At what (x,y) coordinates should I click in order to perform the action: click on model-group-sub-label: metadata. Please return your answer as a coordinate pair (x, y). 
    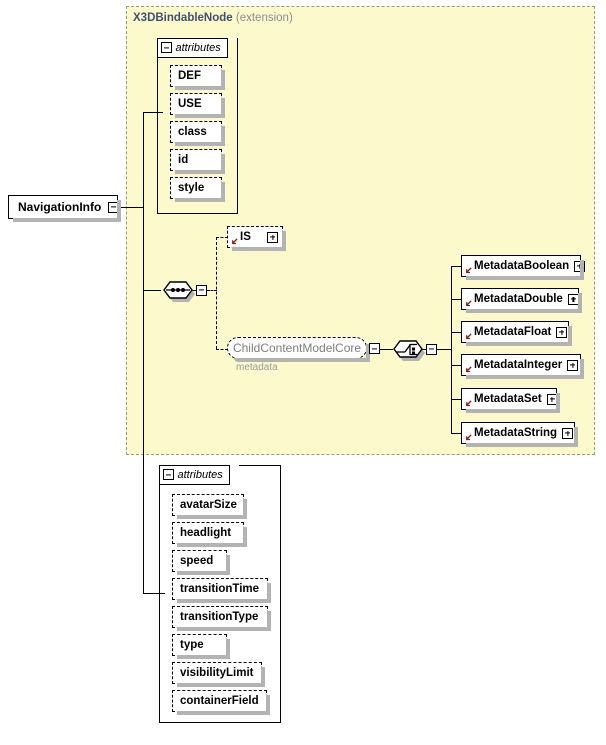
    Looking at the image, I should click on (257, 367).